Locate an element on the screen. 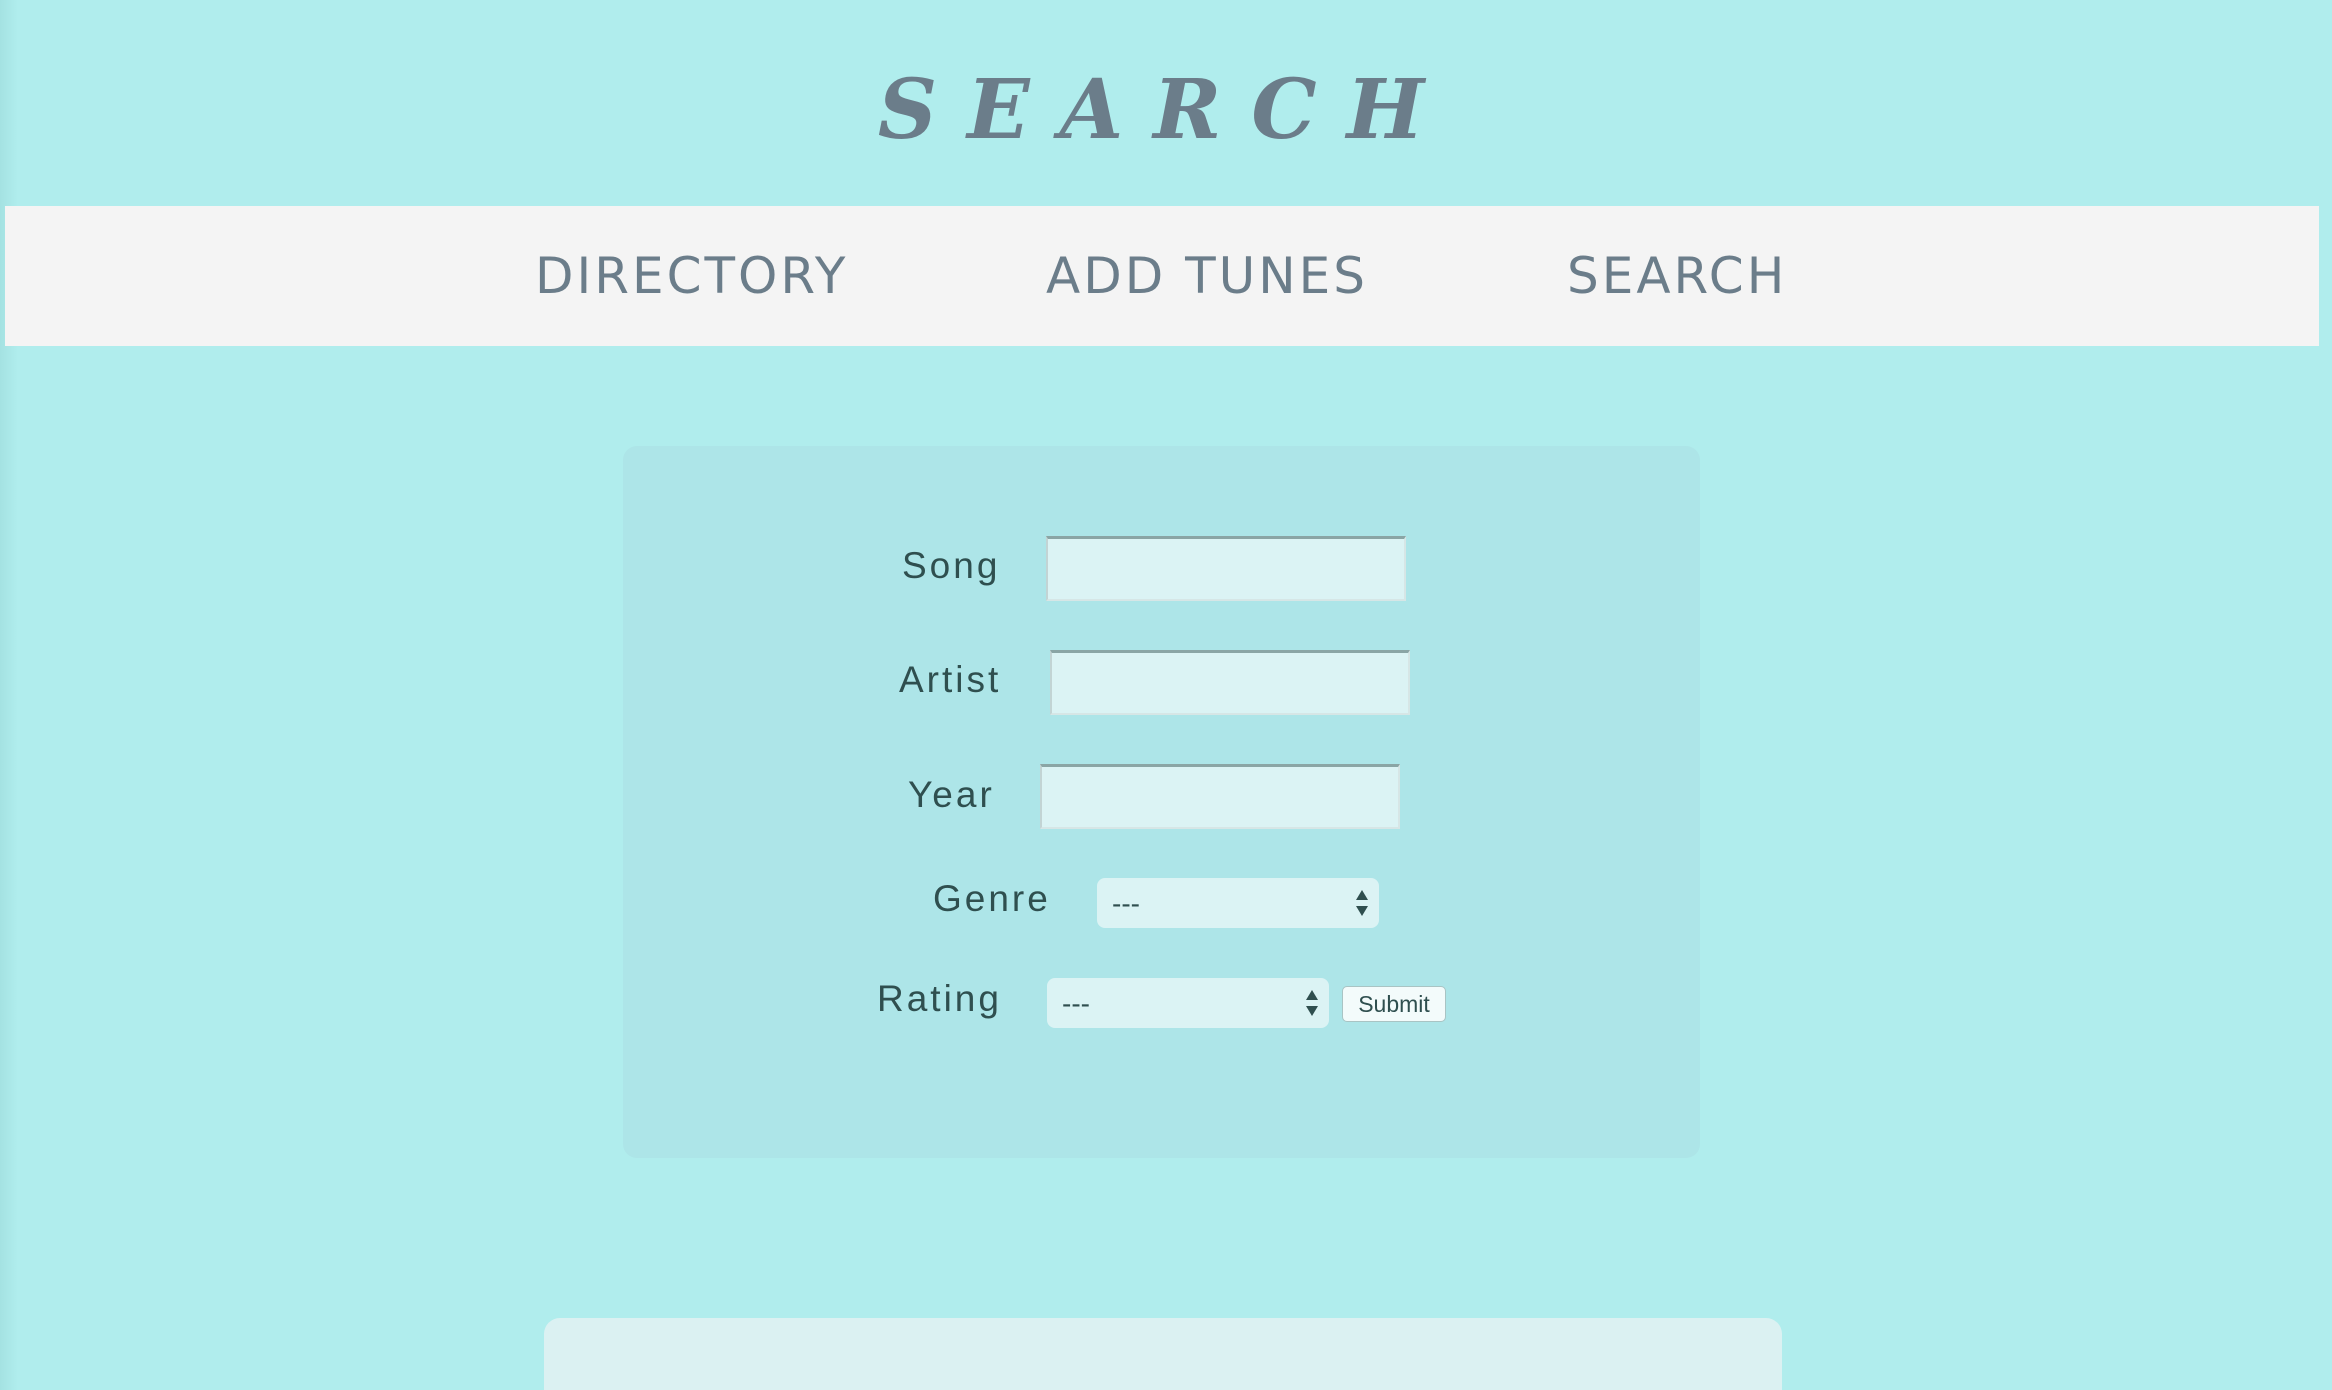 The image size is (2332, 1390). rating-select-value: --- is located at coordinates (1076, 1003).